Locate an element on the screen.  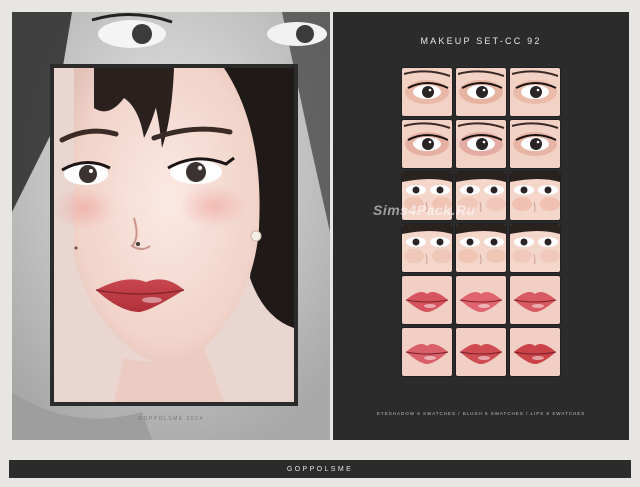
brand-bar: GOPPOLSME is located at coordinates (320, 469).